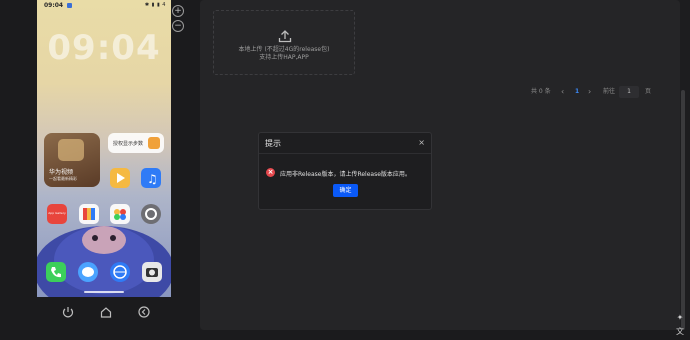 The width and height of the screenshot is (690, 340). I want to click on alert-dialog: 提示 × × 应用非Release版本，请上传Release版本应用。 确定, so click(345, 171).